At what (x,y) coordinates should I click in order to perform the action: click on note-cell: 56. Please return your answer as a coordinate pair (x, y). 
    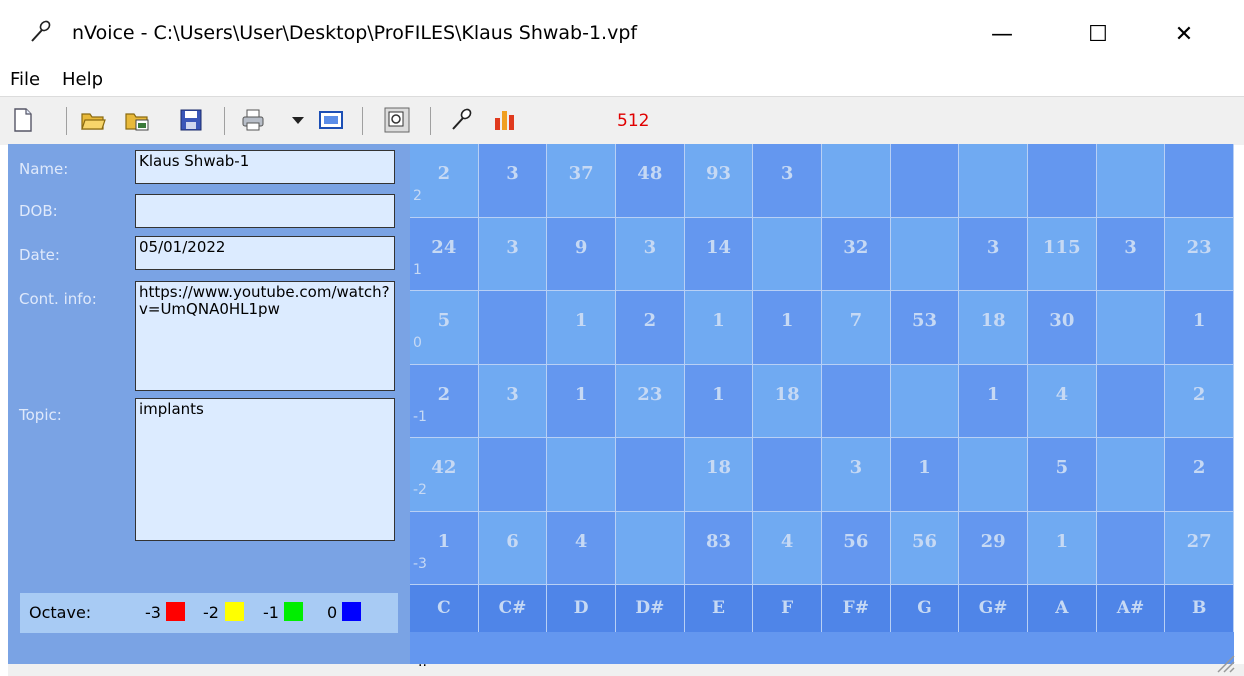
    Looking at the image, I should click on (856, 548).